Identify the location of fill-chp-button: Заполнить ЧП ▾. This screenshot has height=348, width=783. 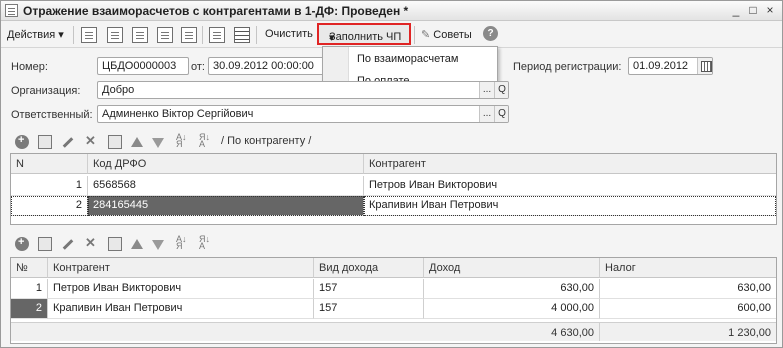
(364, 34).